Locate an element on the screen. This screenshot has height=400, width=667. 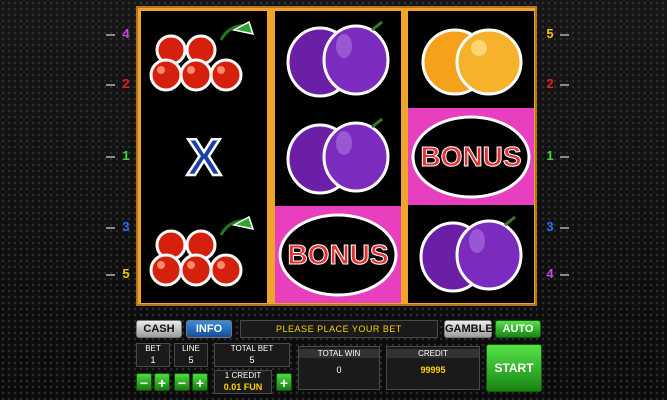
status-message: PLEASE PLACE YOUR BET is located at coordinates (339, 329).